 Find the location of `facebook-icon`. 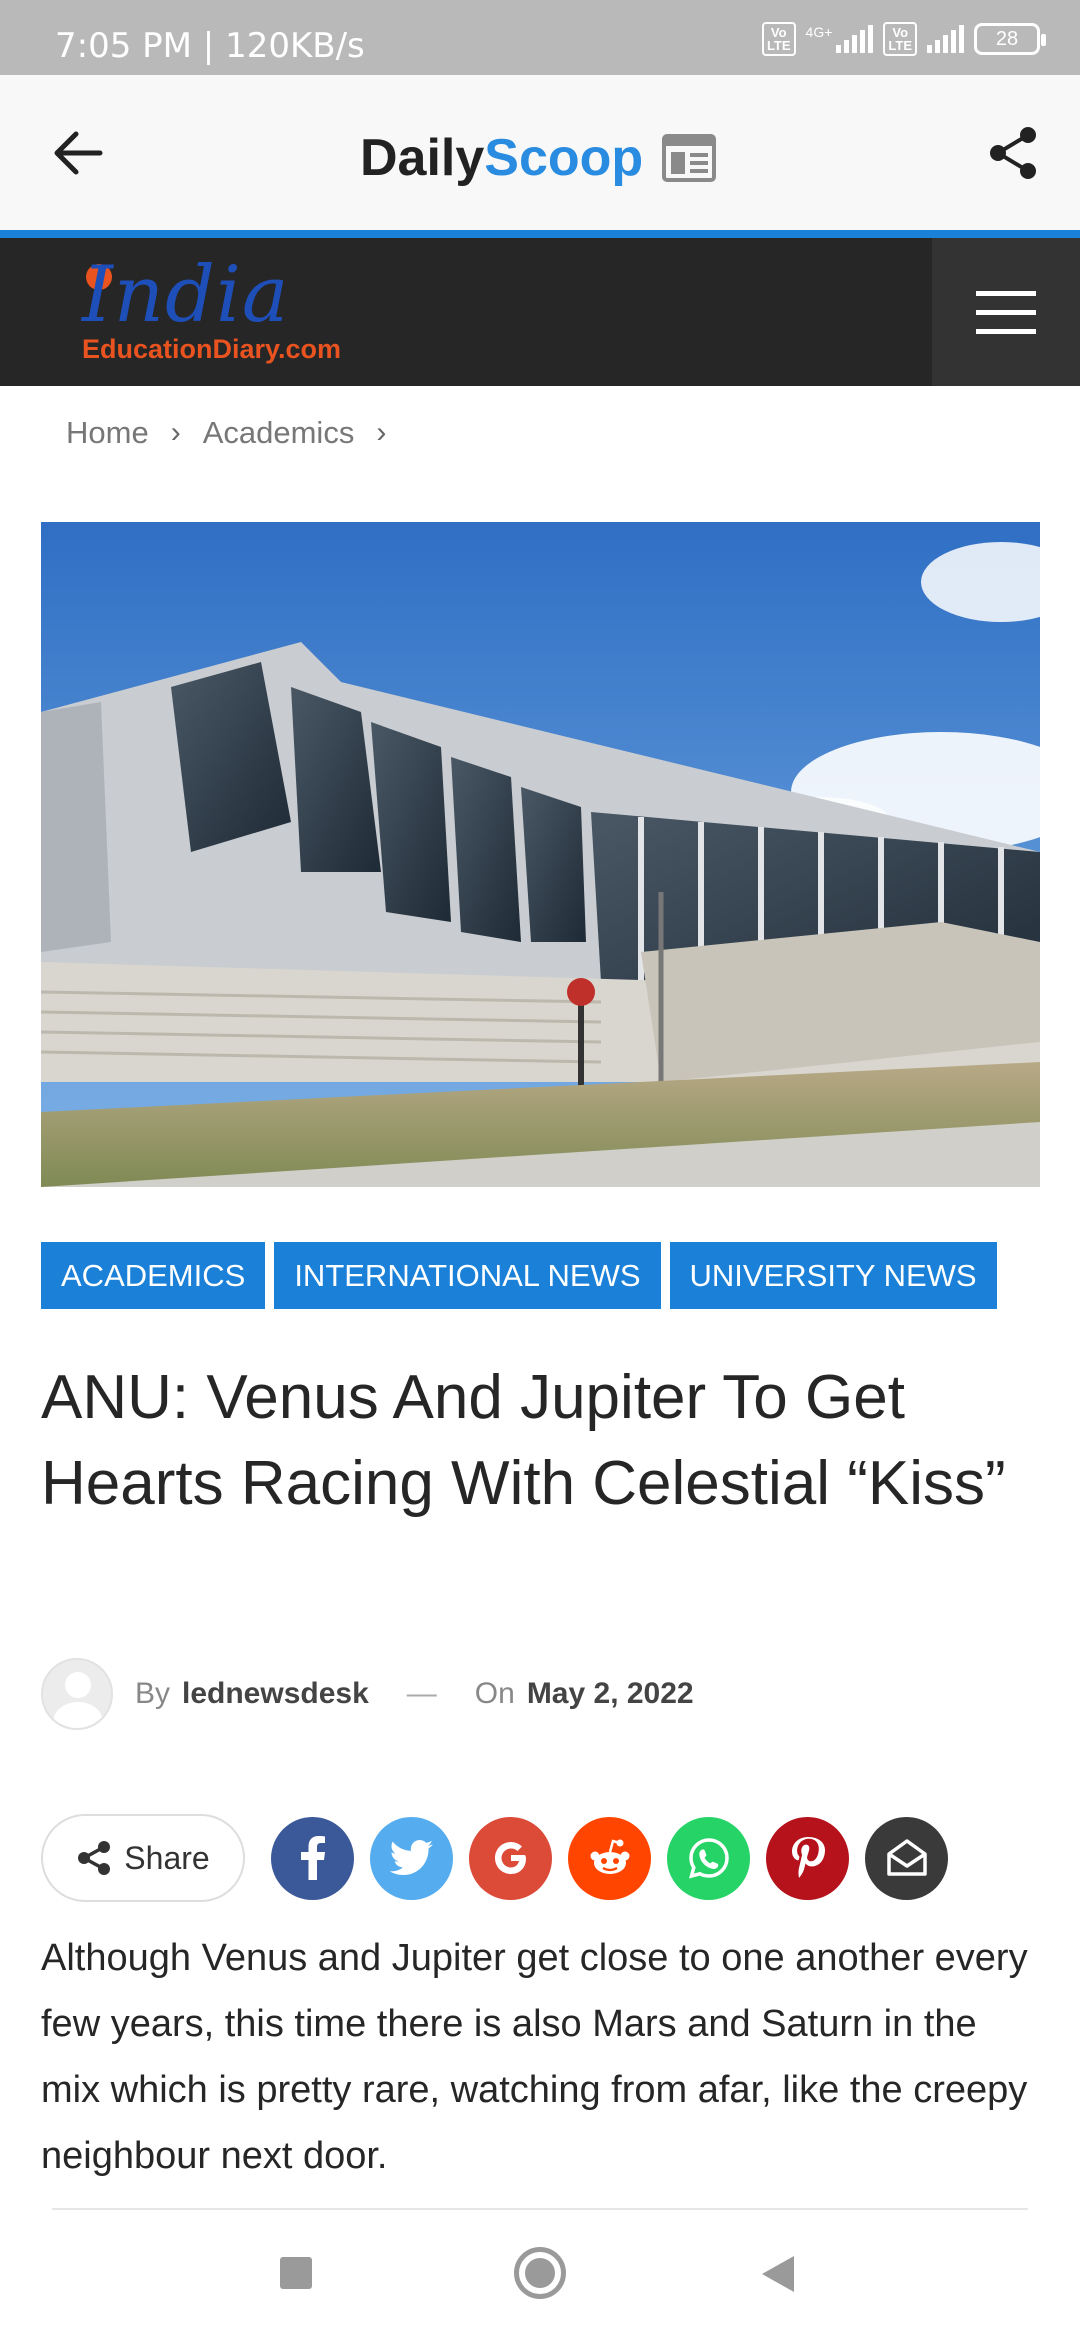

facebook-icon is located at coordinates (312, 1858).